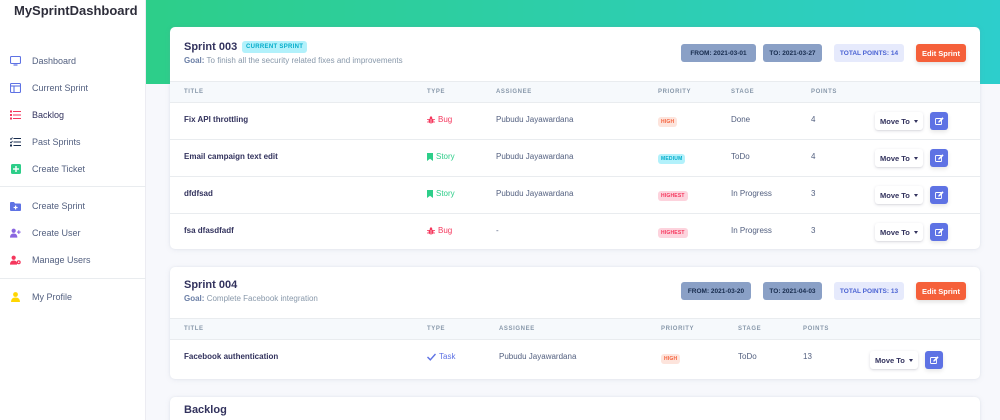  I want to click on ticket-points: 13, so click(807, 356).